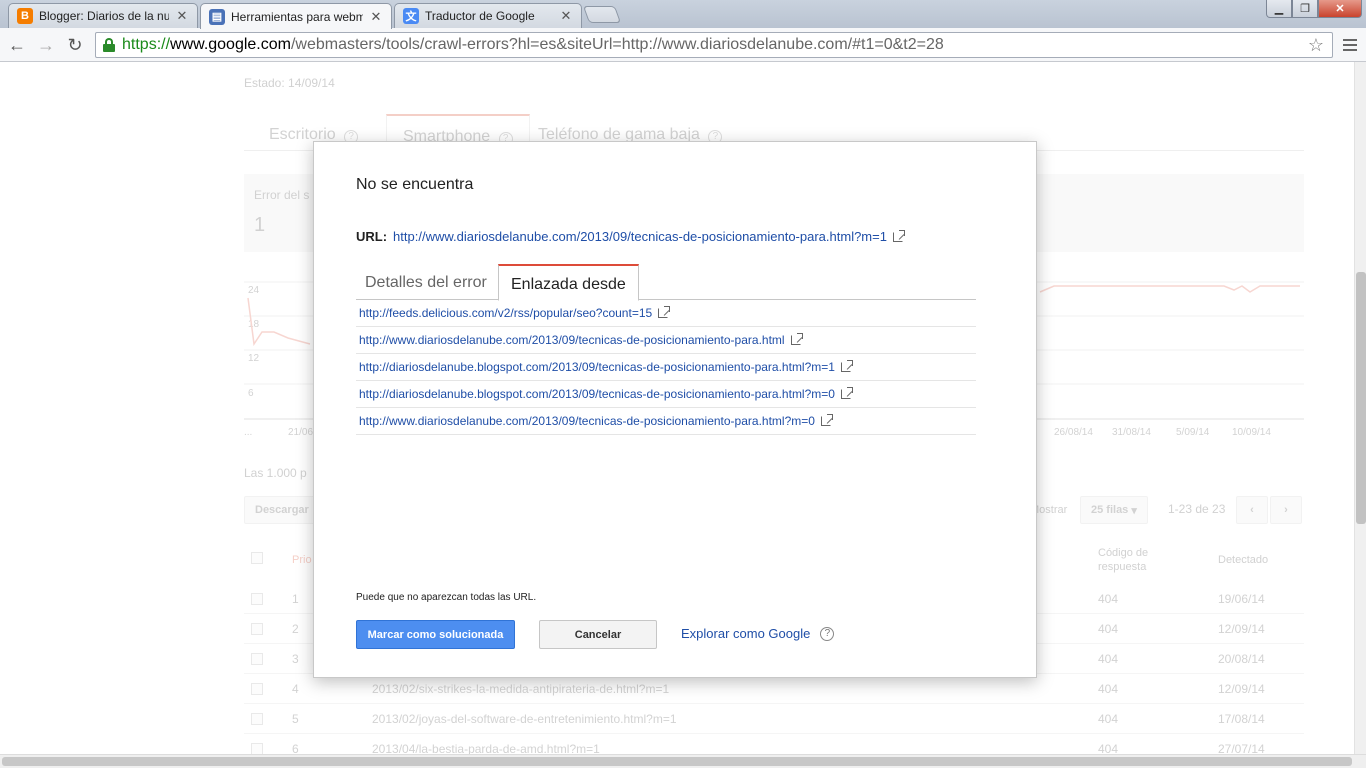  What do you see at coordinates (25, 16) in the screenshot?
I see `blogger-icon: B` at bounding box center [25, 16].